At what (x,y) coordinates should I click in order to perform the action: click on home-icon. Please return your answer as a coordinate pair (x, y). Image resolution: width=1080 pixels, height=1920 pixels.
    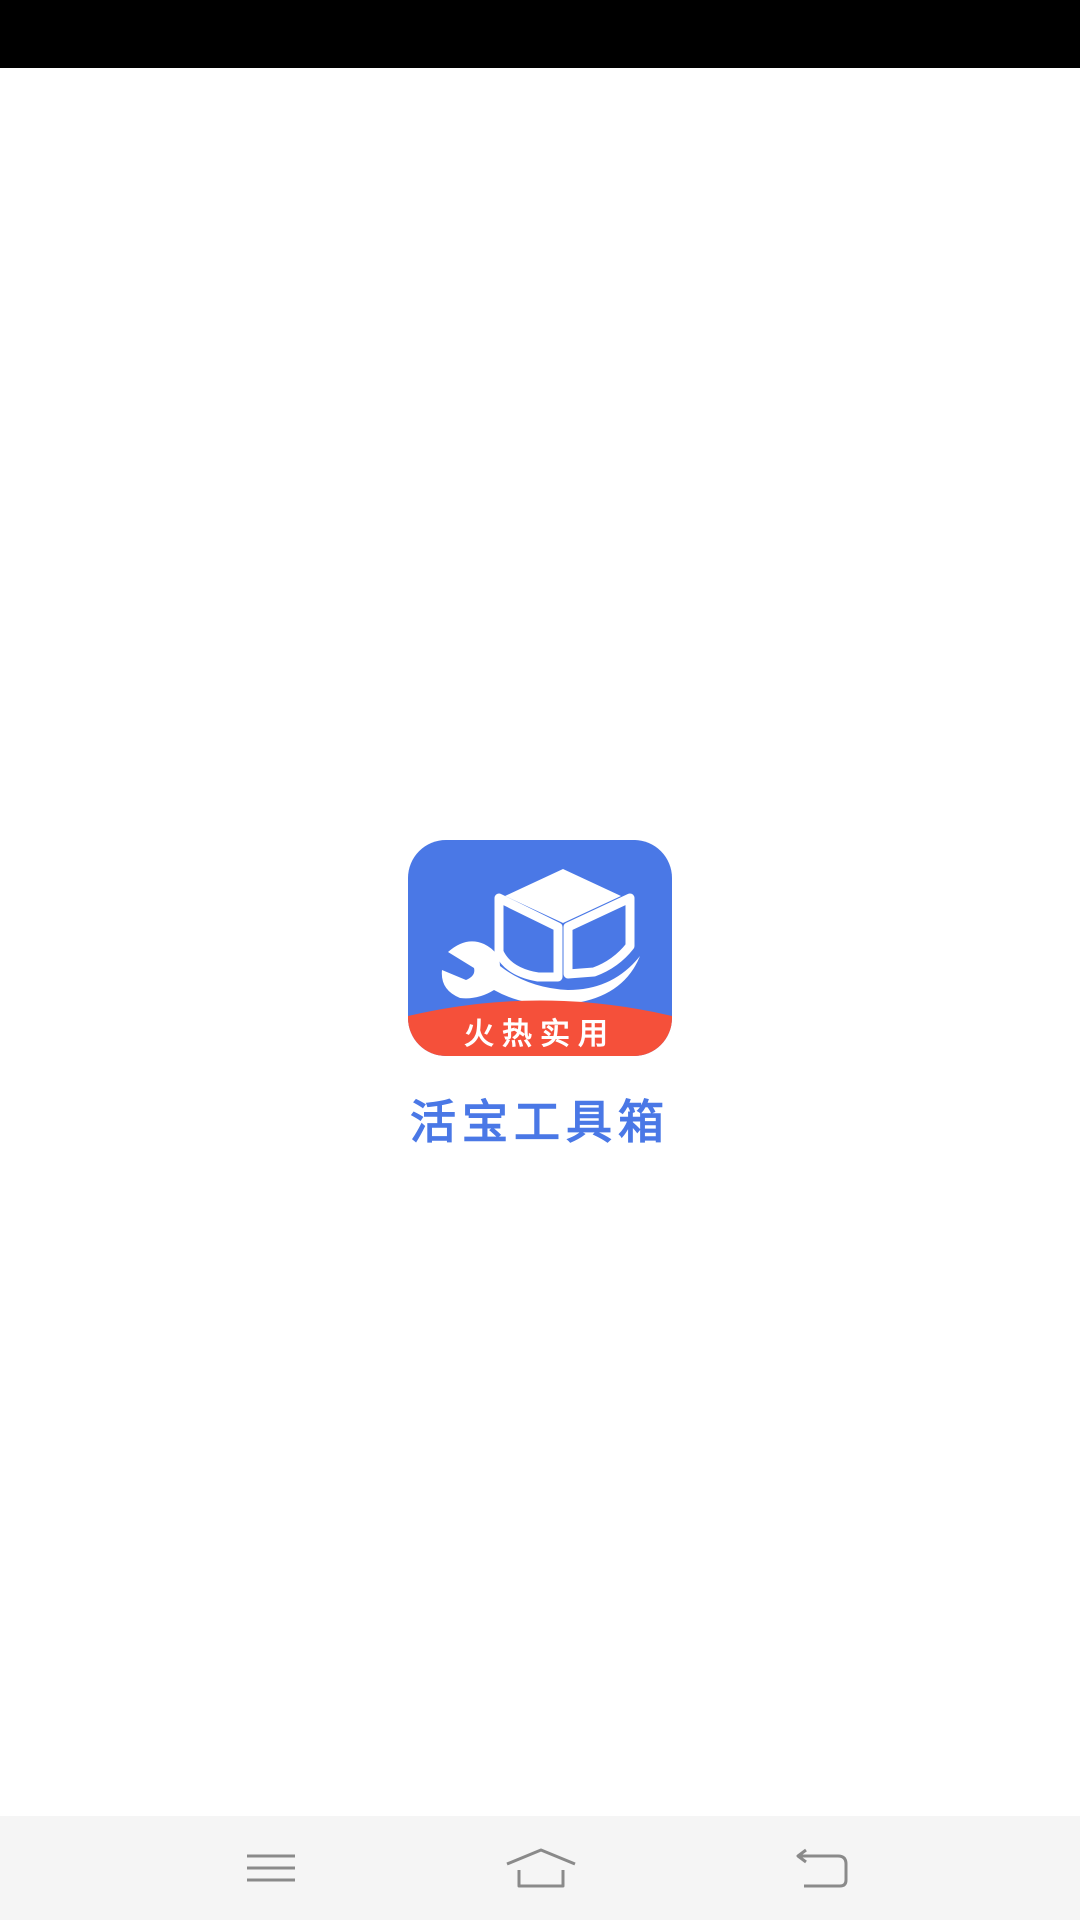
    Looking at the image, I should click on (541, 1868).